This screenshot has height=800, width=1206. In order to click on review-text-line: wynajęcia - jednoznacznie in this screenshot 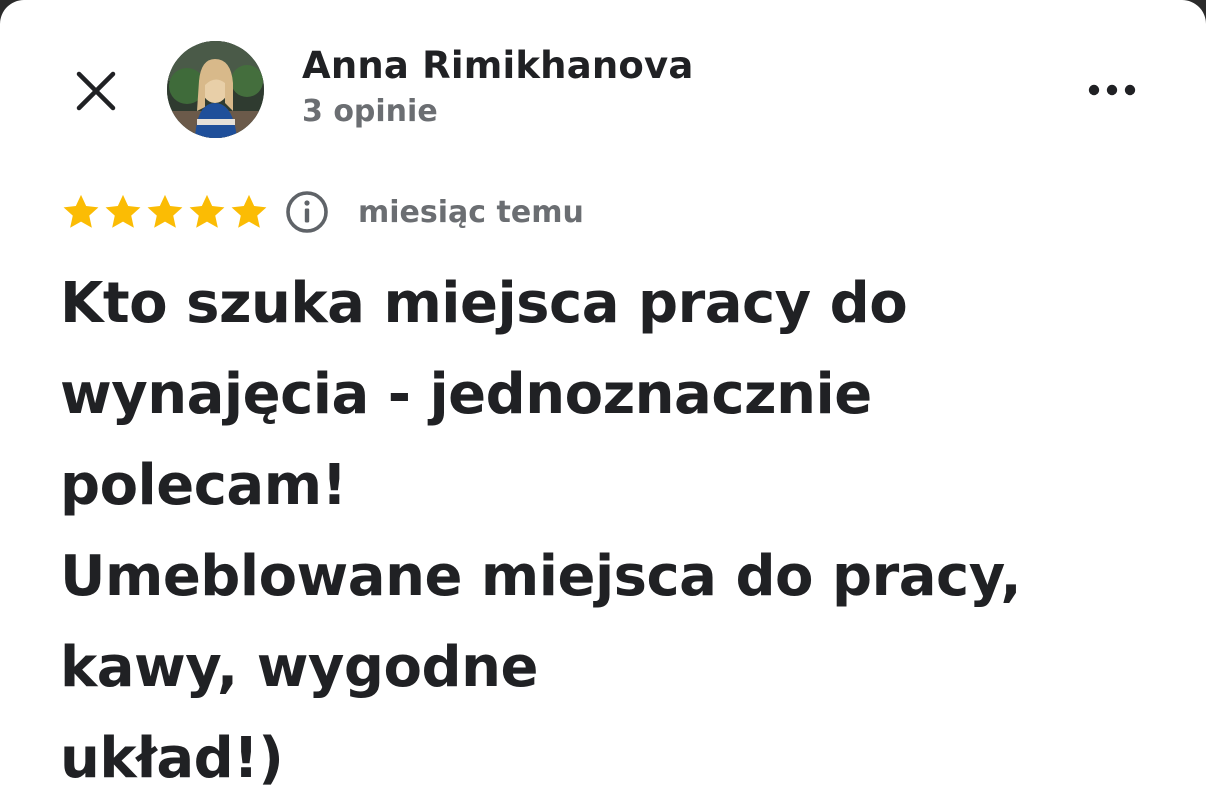, I will do `click(466, 394)`.